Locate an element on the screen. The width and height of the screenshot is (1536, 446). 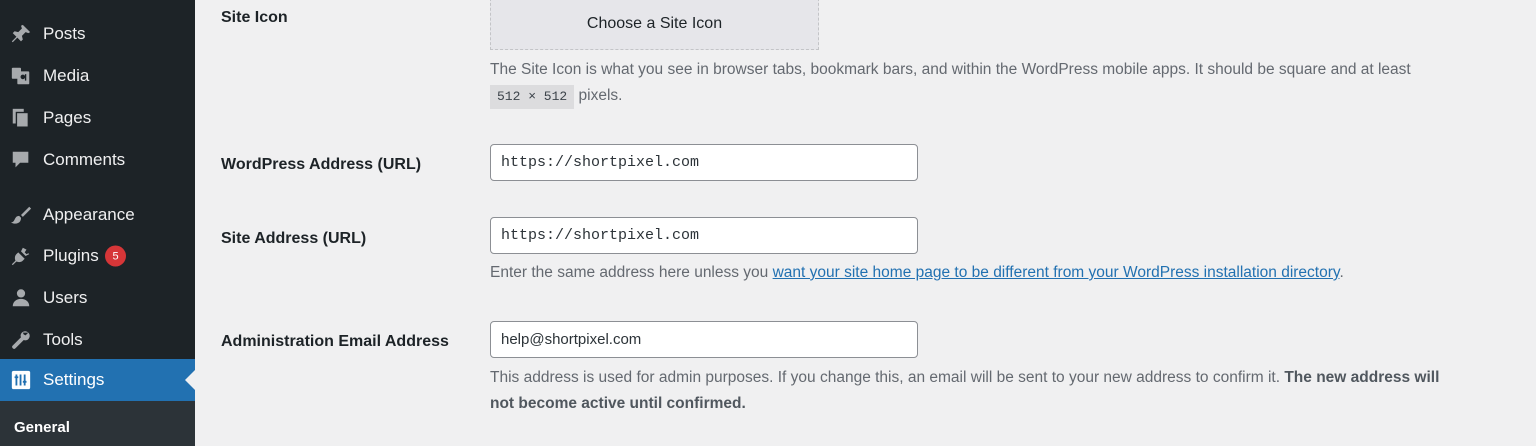
menu-item-tools: Tools is located at coordinates (97, 340).